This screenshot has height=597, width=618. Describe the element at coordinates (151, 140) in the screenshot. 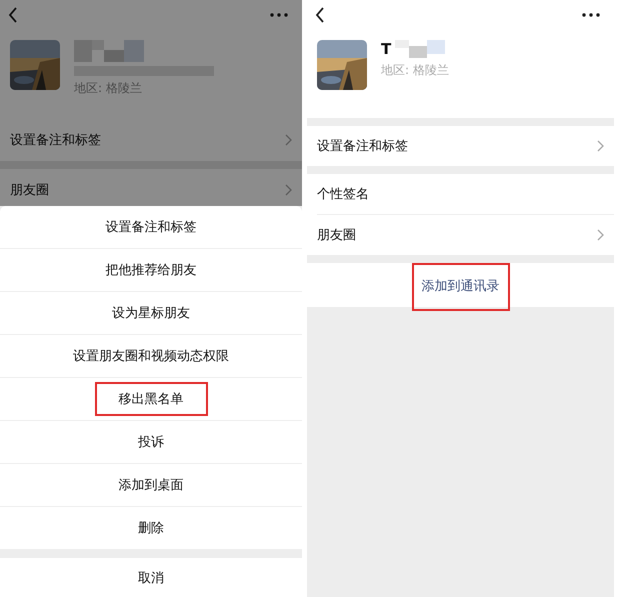

I see `list-row: 设置备注和标签` at that location.